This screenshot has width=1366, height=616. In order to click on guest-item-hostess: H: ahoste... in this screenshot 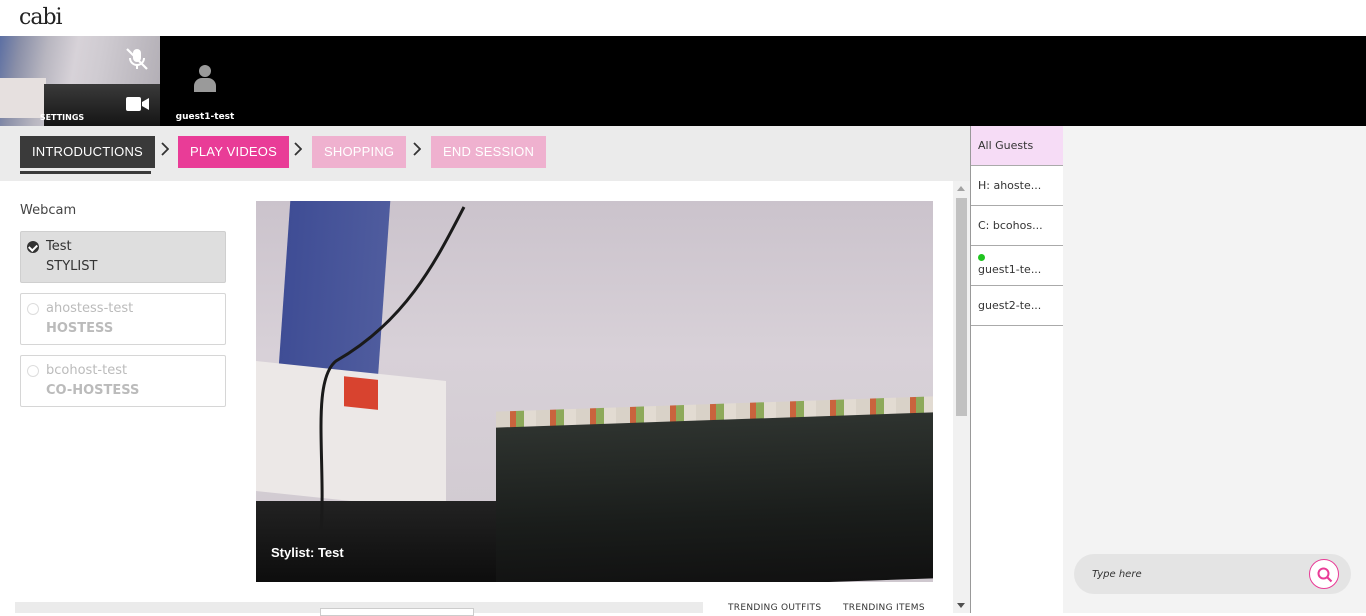, I will do `click(1017, 186)`.